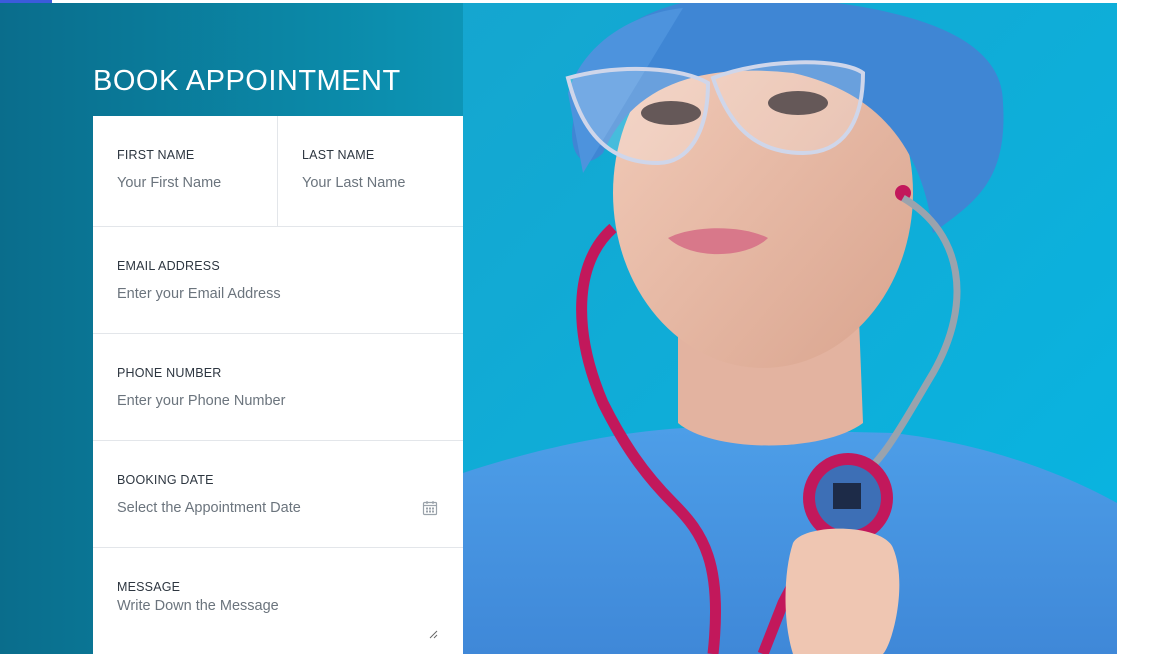  I want to click on message-row: MESSAGE, so click(278, 601).